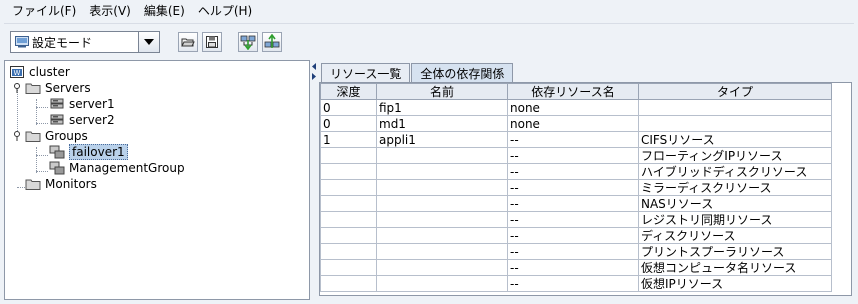 Image resolution: width=858 pixels, height=304 pixels. I want to click on table-cell: プリントスプーラリソース, so click(735, 251).